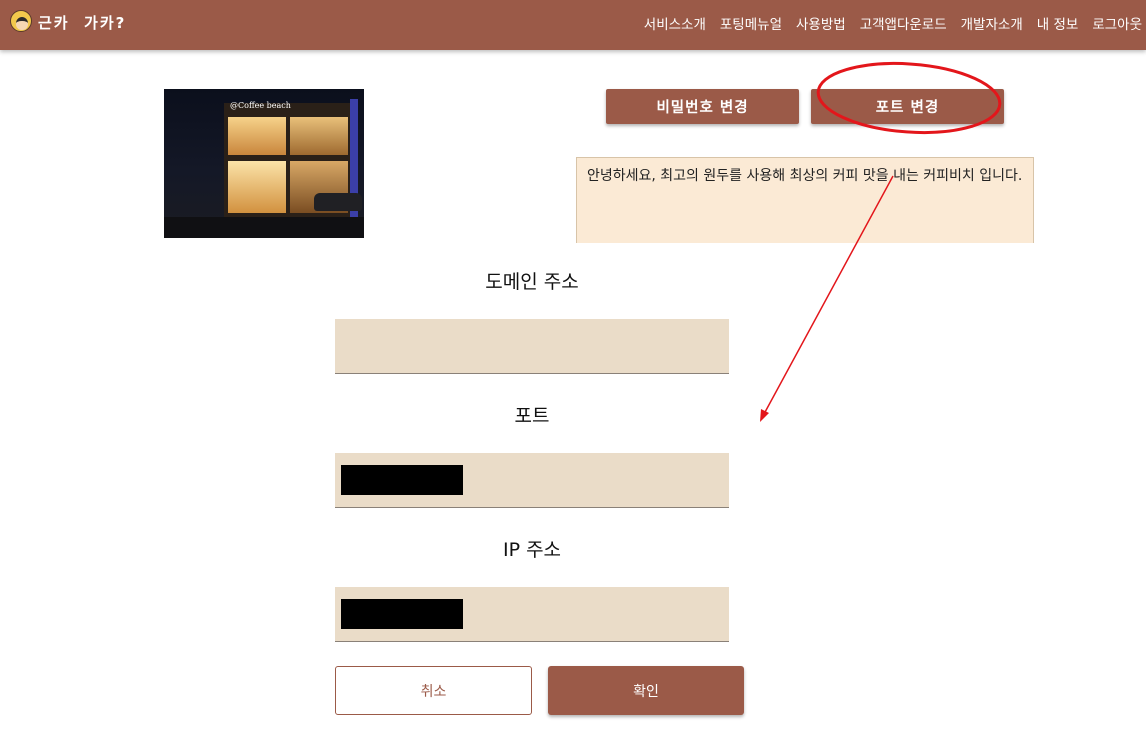  I want to click on nav-customer-app-download: 고객앱다운로드, so click(903, 23).